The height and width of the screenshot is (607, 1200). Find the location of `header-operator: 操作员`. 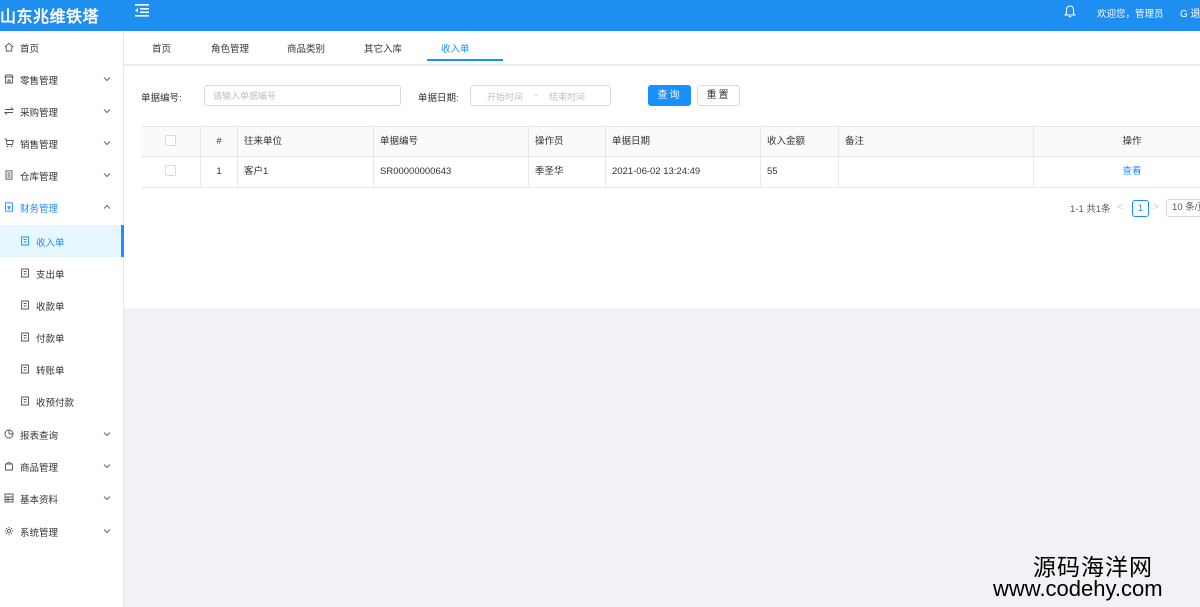

header-operator: 操作员 is located at coordinates (567, 142).